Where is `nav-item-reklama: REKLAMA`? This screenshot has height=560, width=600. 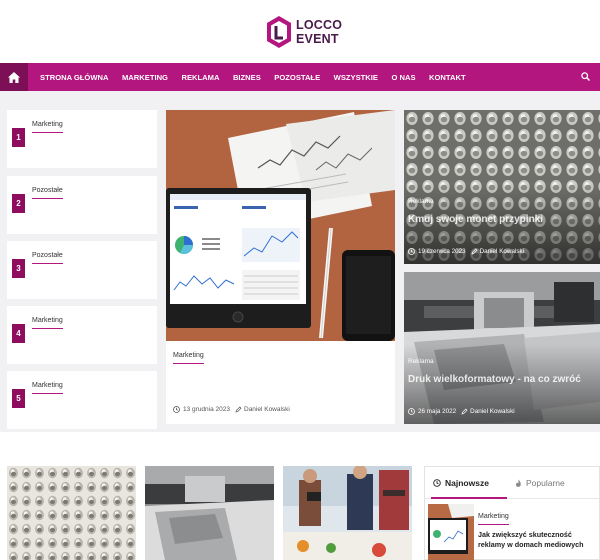
nav-item-reklama: REKLAMA is located at coordinates (200, 77).